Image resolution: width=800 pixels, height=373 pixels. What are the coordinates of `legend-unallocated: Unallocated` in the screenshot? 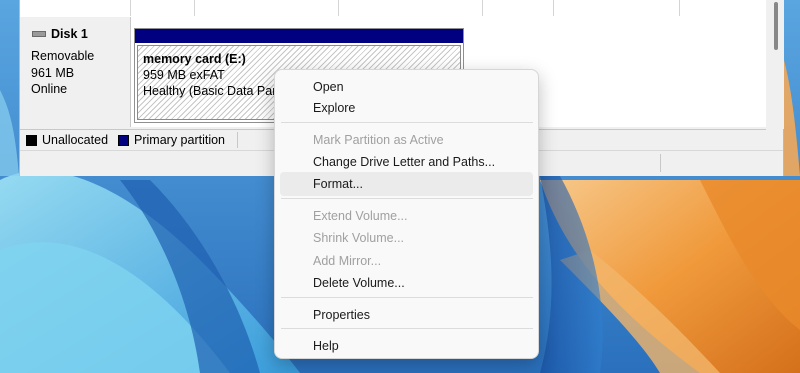 It's located at (67, 140).